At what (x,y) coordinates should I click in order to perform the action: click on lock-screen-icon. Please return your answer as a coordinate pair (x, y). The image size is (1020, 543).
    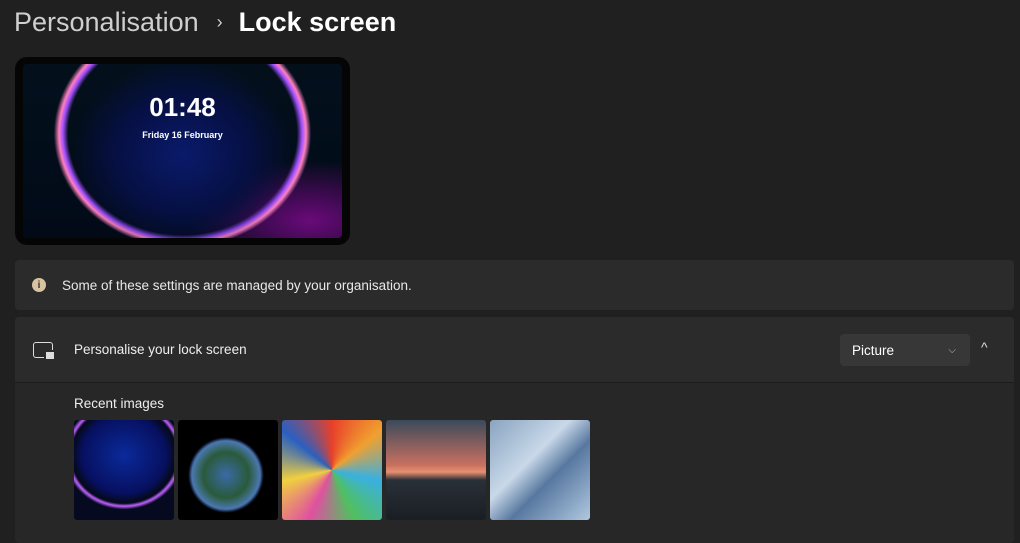
    Looking at the image, I should click on (44, 351).